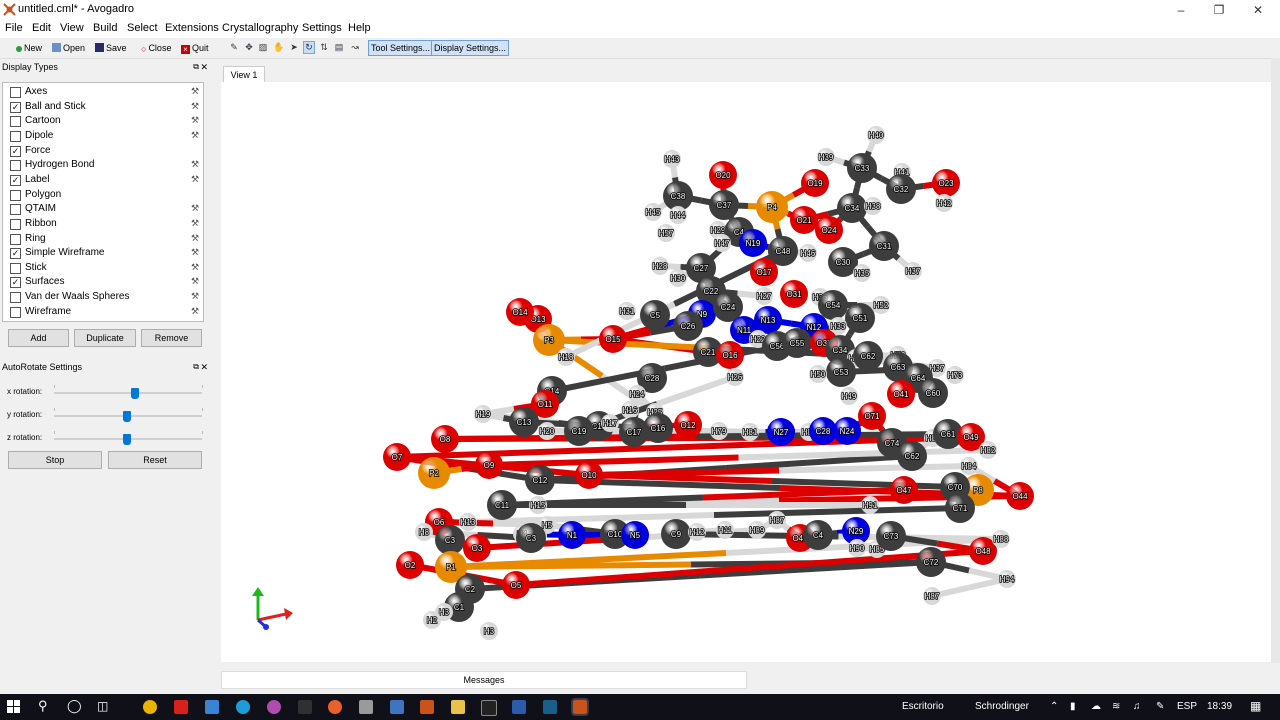 Image resolution: width=1280 pixels, height=720 pixels. What do you see at coordinates (359, 28) in the screenshot?
I see `menu-help: Help` at bounding box center [359, 28].